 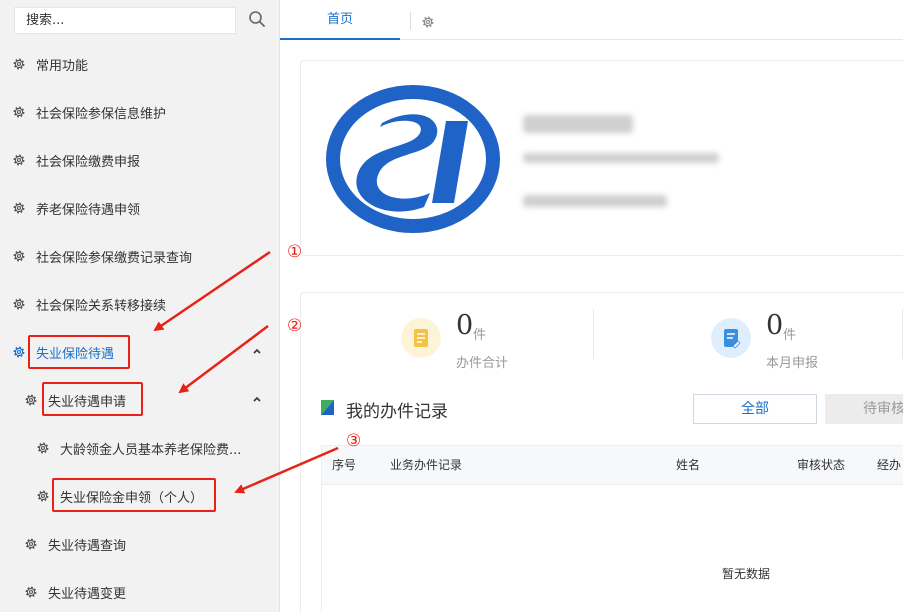 What do you see at coordinates (593, 334) in the screenshot?
I see `stat-divider` at bounding box center [593, 334].